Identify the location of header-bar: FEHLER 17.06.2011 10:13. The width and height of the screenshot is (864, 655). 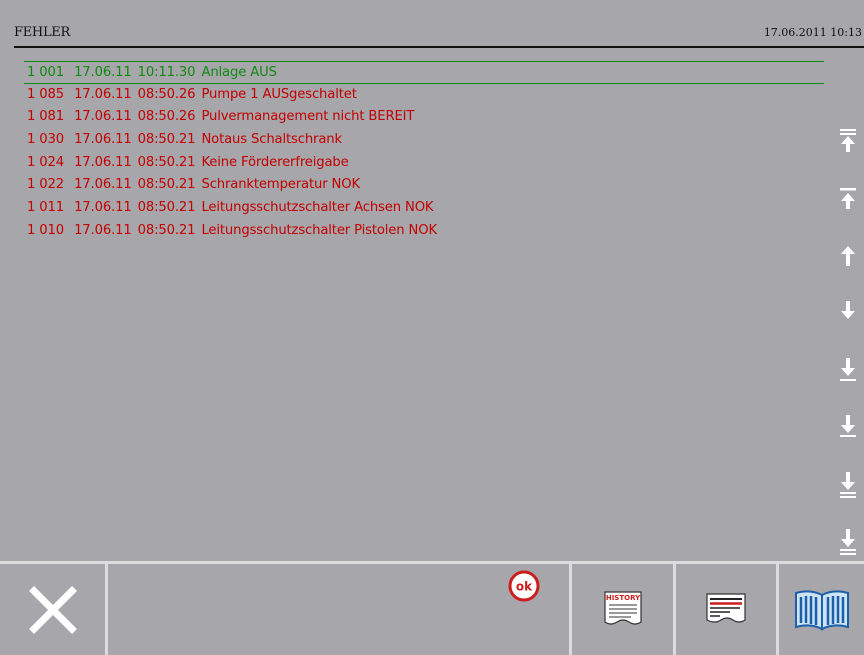
(439, 34).